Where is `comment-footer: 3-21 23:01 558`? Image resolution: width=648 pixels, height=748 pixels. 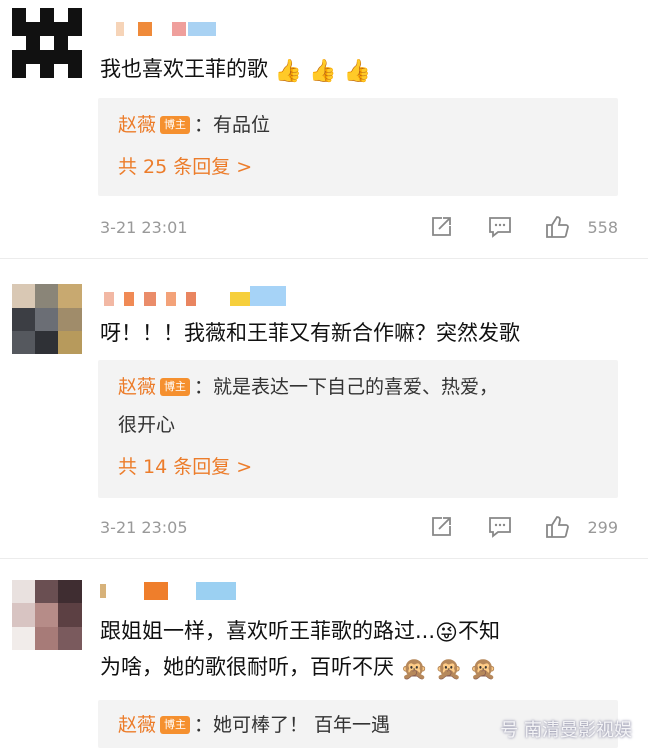
comment-footer: 3-21 23:01 558 is located at coordinates (365, 227).